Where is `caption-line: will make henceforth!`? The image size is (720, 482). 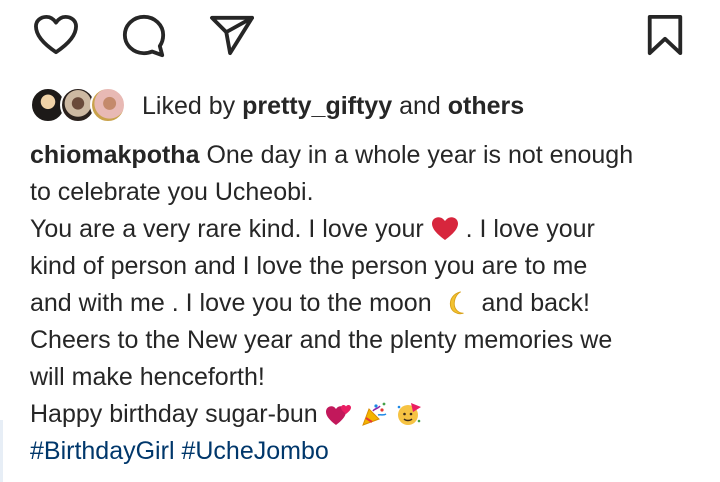
caption-line: will make henceforth! is located at coordinates (147, 377).